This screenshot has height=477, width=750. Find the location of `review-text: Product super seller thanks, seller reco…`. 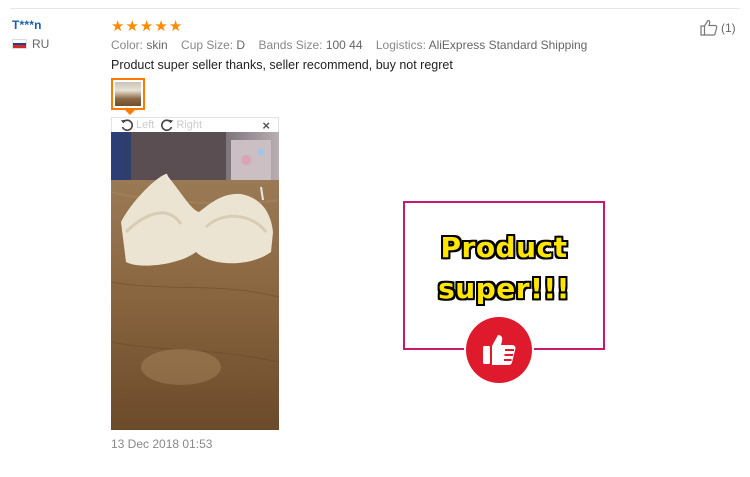

review-text: Product super seller thanks, seller reco… is located at coordinates (282, 65).